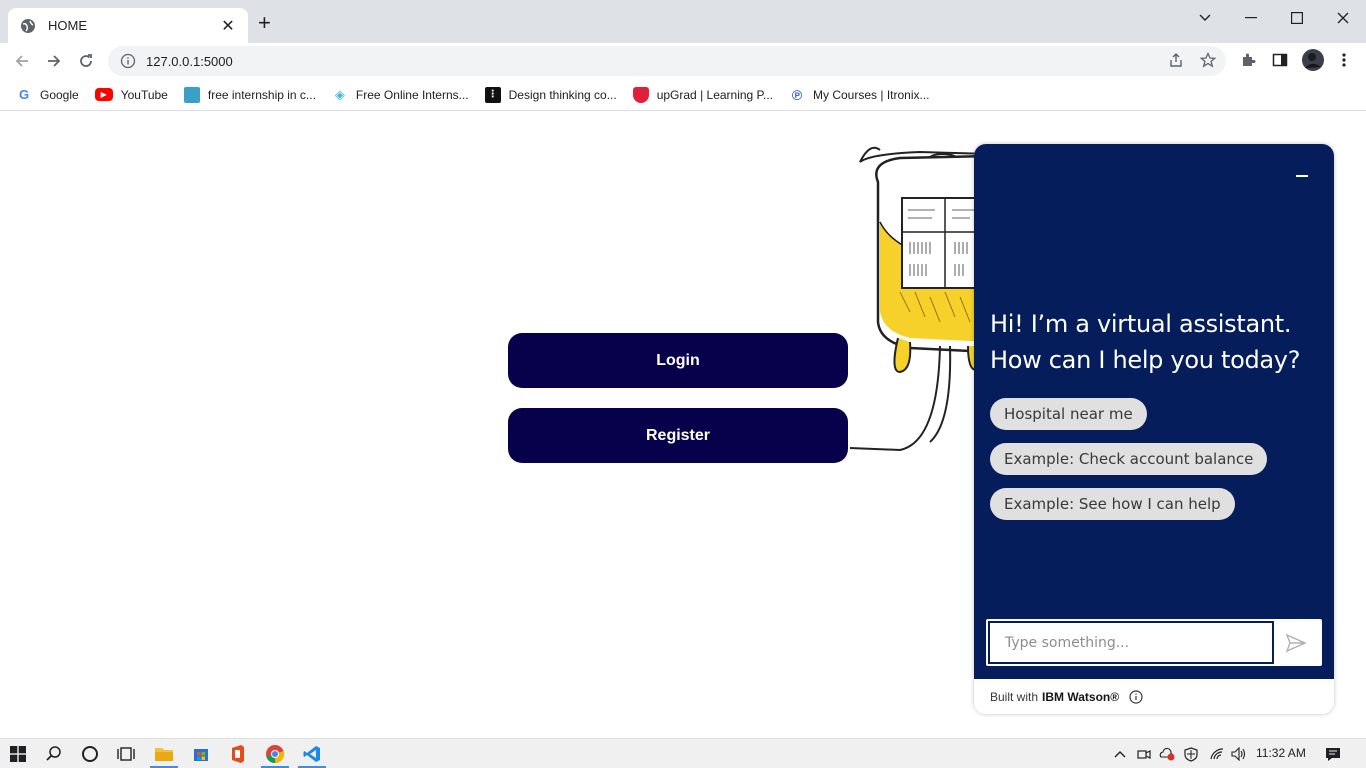  What do you see at coordinates (492, 94) in the screenshot?
I see `design-icon: ⋮` at bounding box center [492, 94].